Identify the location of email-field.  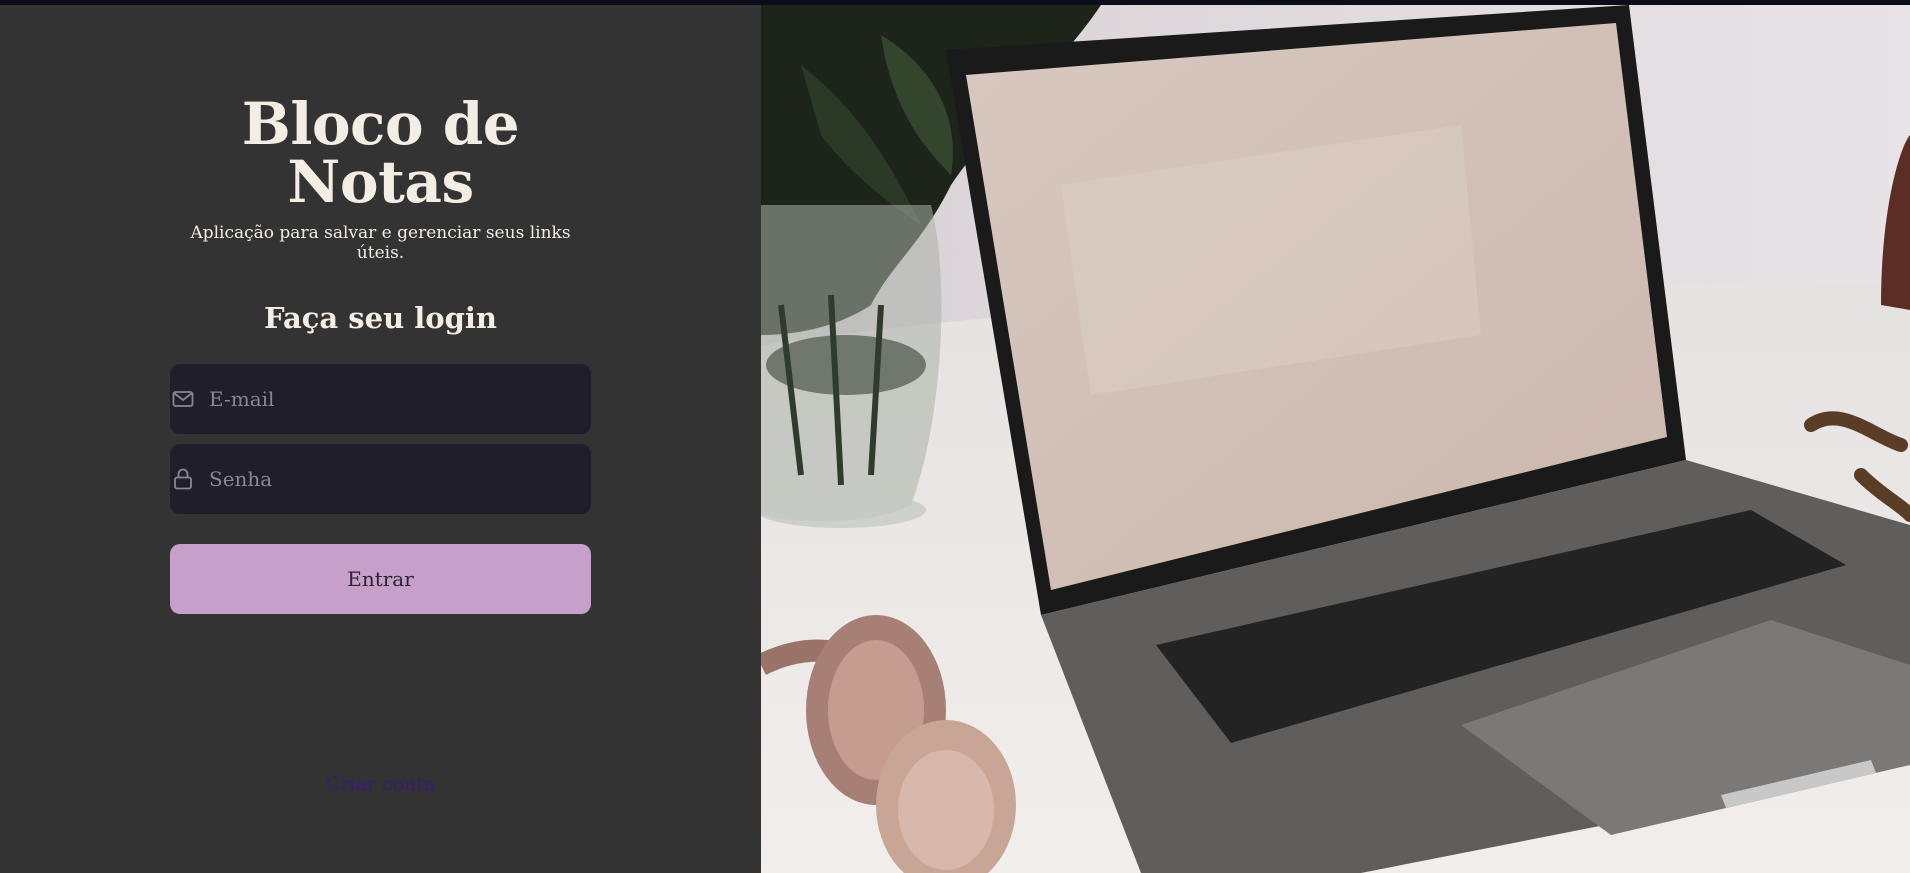
(380, 399).